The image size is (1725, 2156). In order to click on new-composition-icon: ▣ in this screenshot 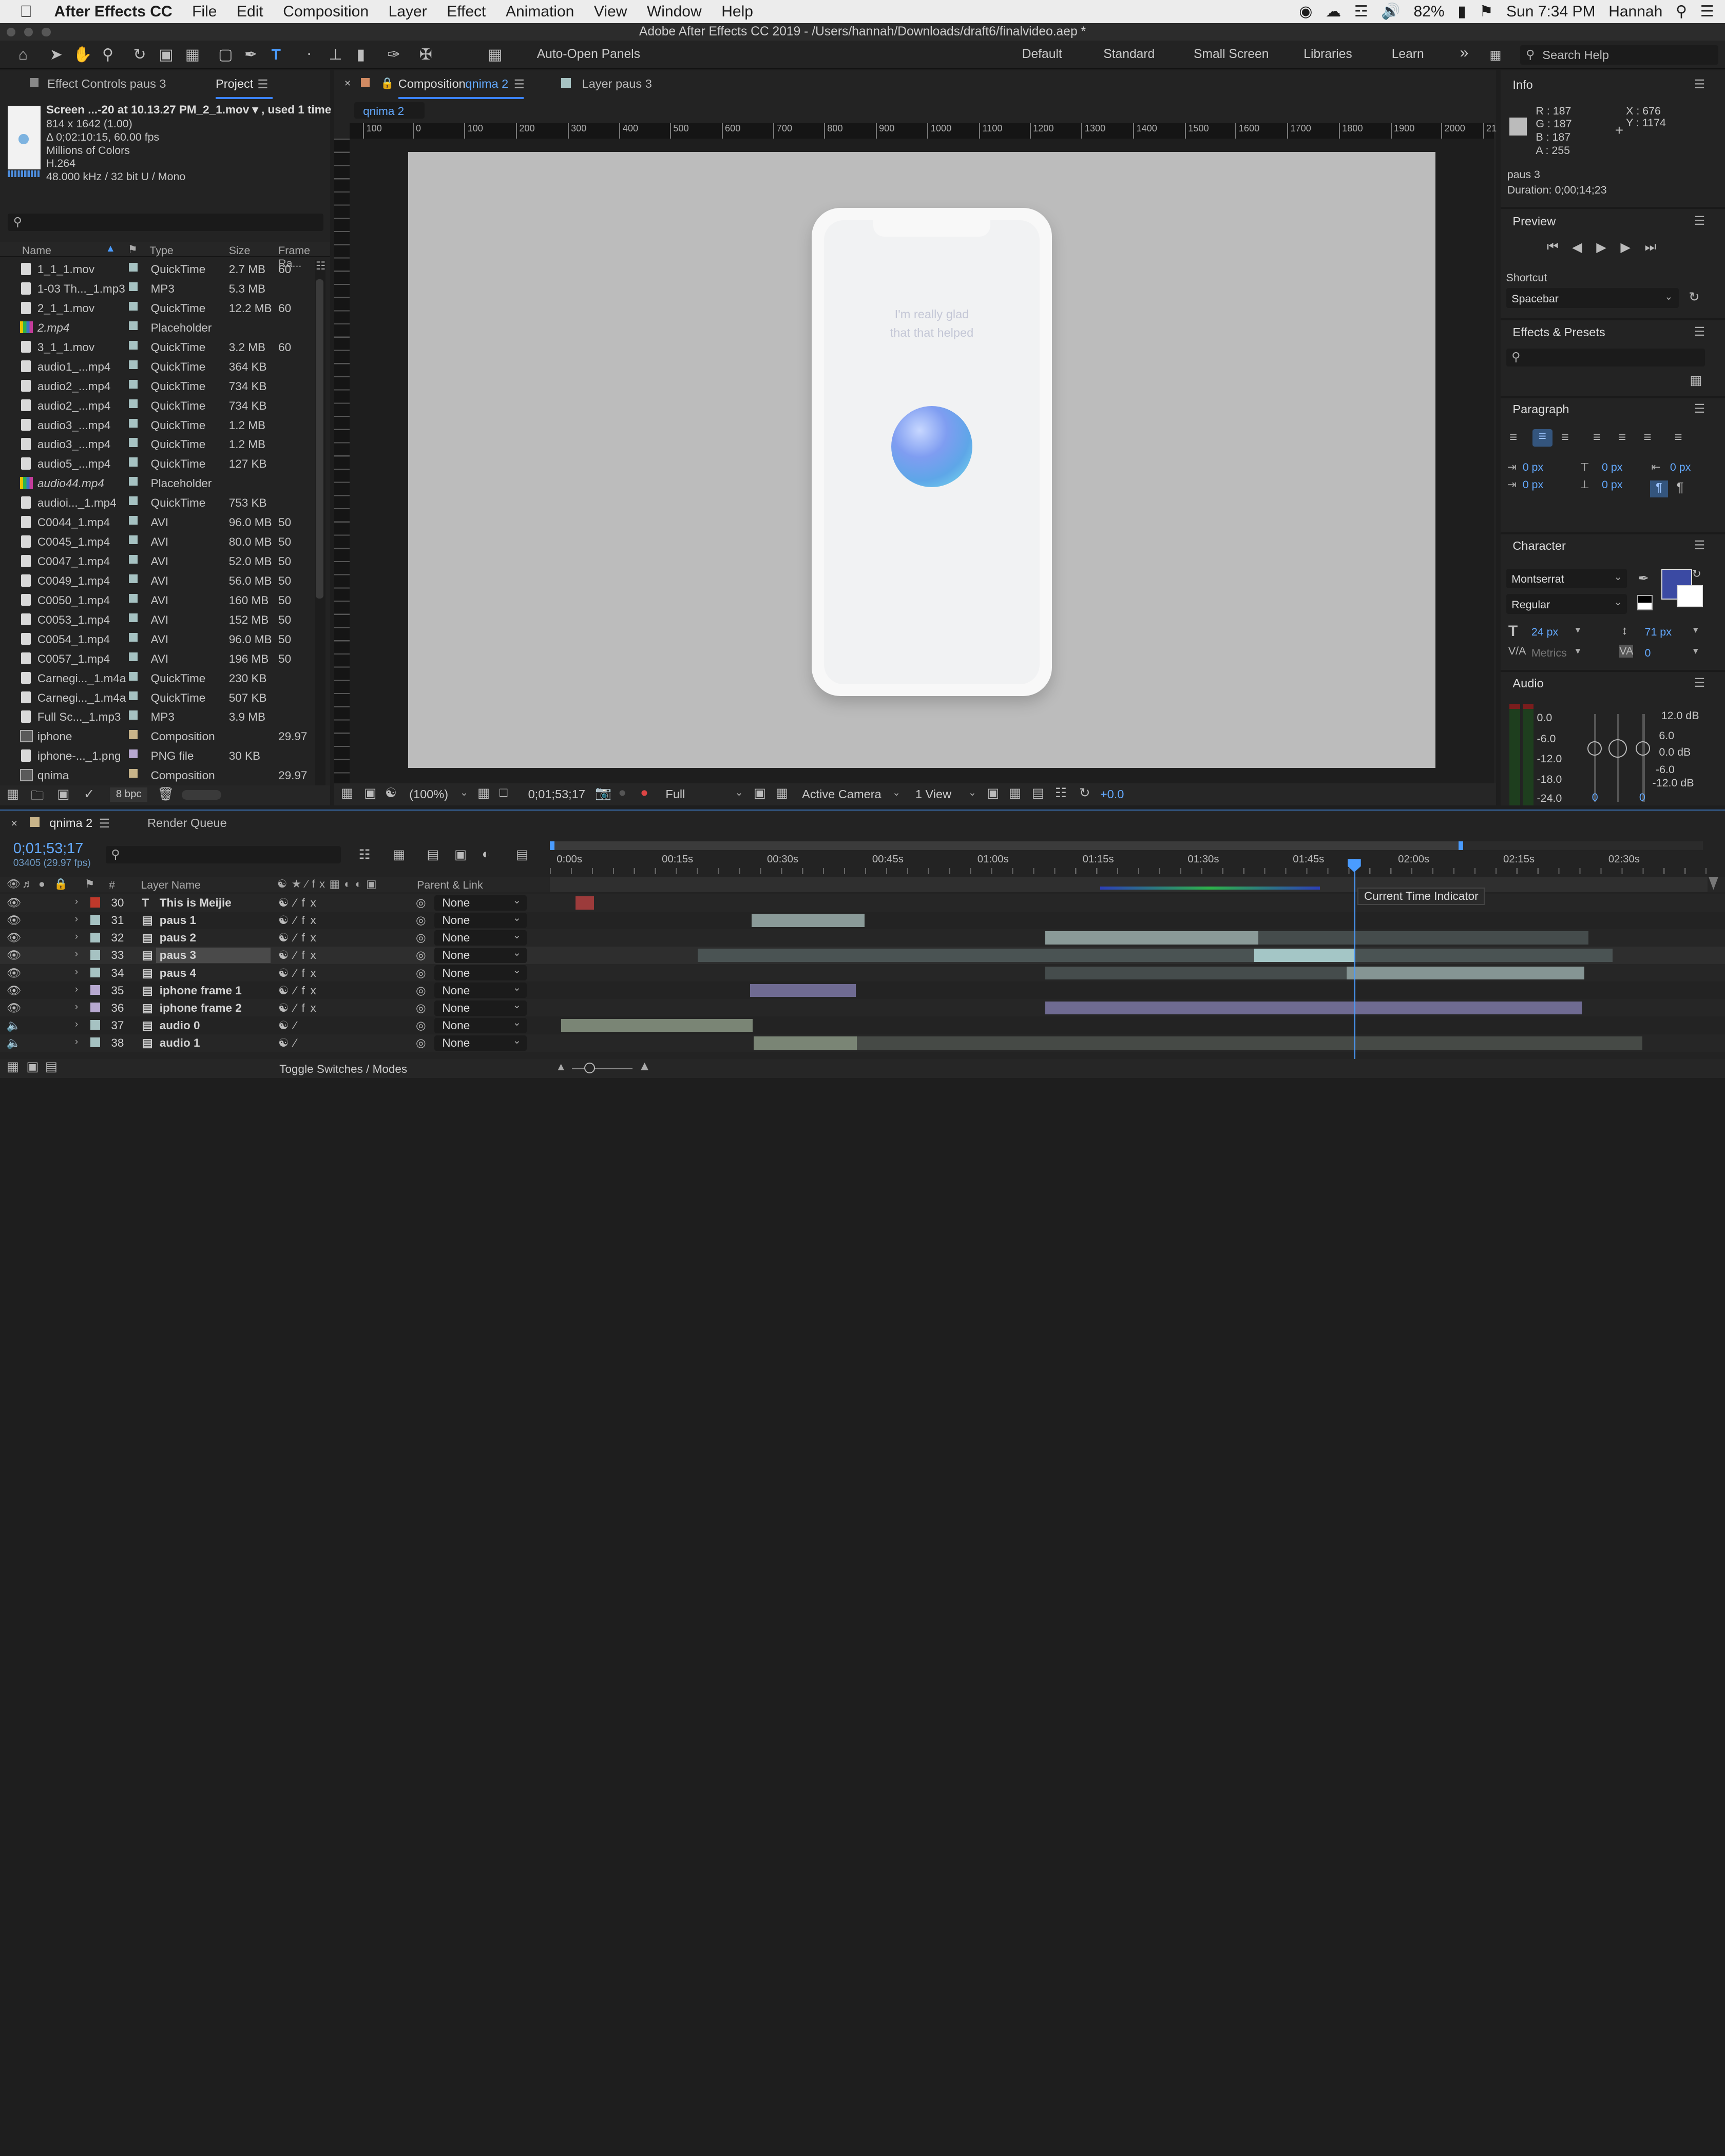, I will do `click(63, 794)`.